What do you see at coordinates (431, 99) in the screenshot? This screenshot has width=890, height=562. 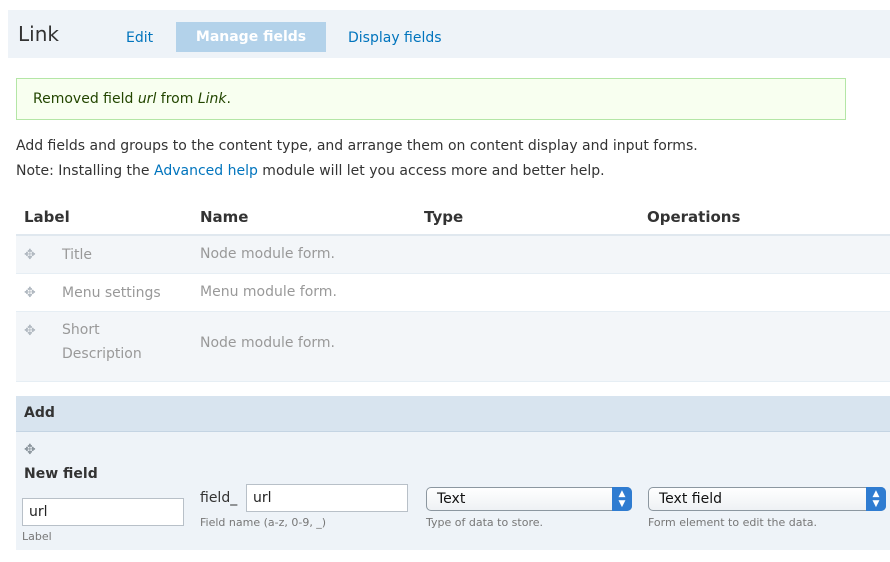 I see `status-message: Removed field url from Link.` at bounding box center [431, 99].